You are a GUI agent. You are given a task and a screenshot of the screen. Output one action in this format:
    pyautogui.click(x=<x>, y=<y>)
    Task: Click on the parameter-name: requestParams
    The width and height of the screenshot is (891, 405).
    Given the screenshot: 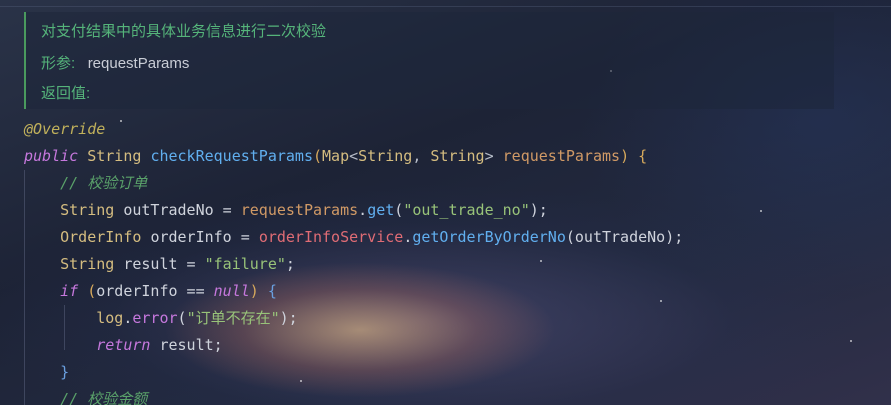 What is the action you would take?
    pyautogui.click(x=561, y=156)
    